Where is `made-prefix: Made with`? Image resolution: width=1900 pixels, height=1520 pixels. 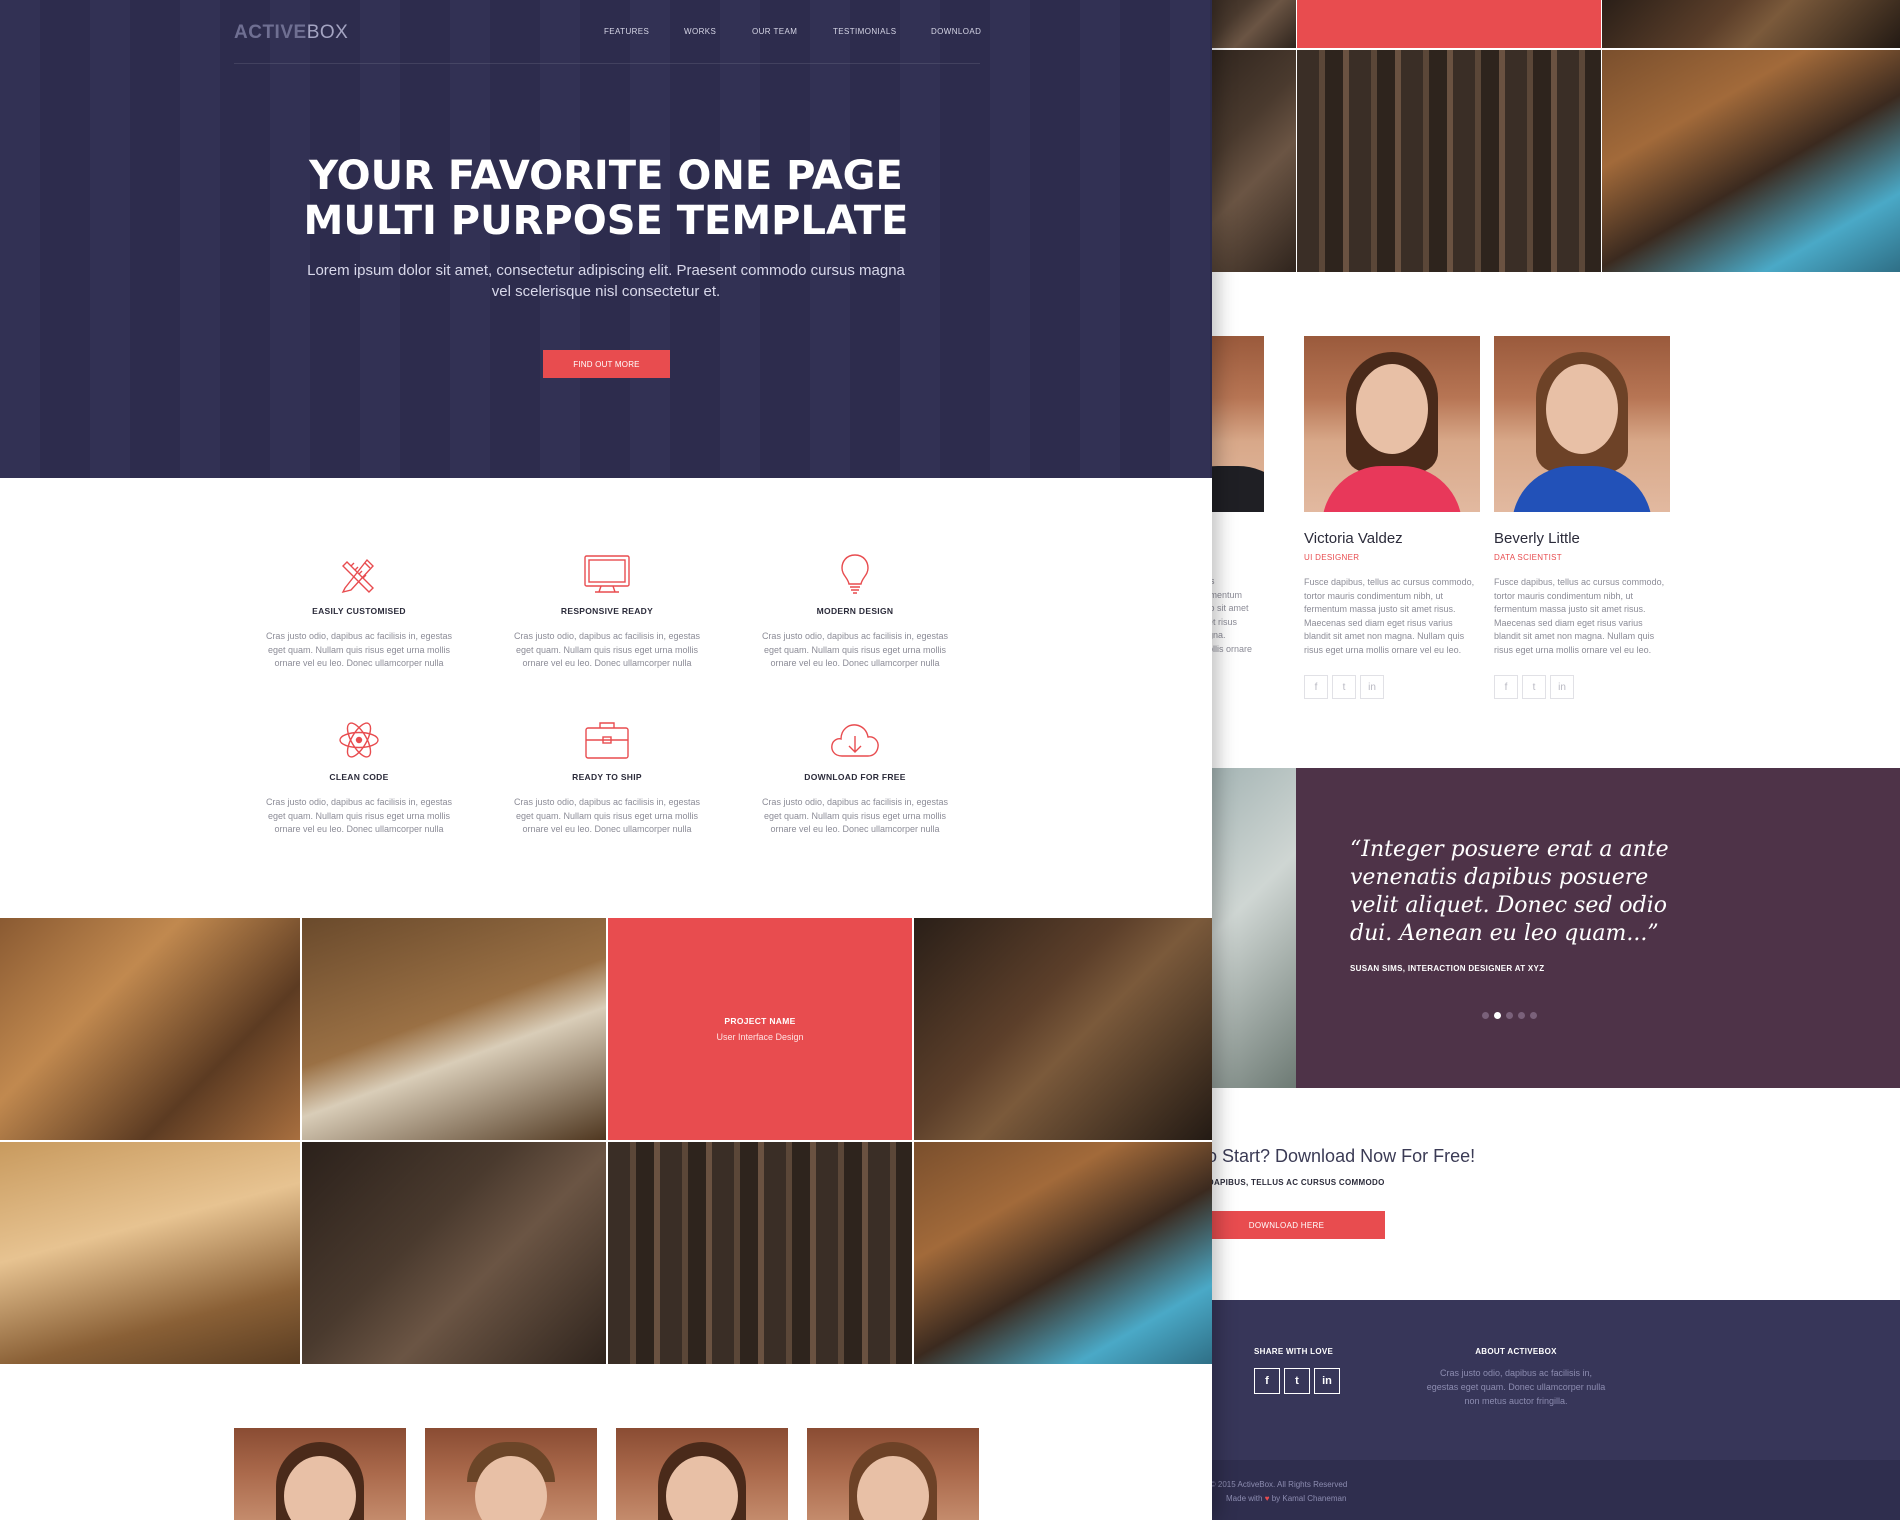
made-prefix: Made with is located at coordinates (1244, 1498).